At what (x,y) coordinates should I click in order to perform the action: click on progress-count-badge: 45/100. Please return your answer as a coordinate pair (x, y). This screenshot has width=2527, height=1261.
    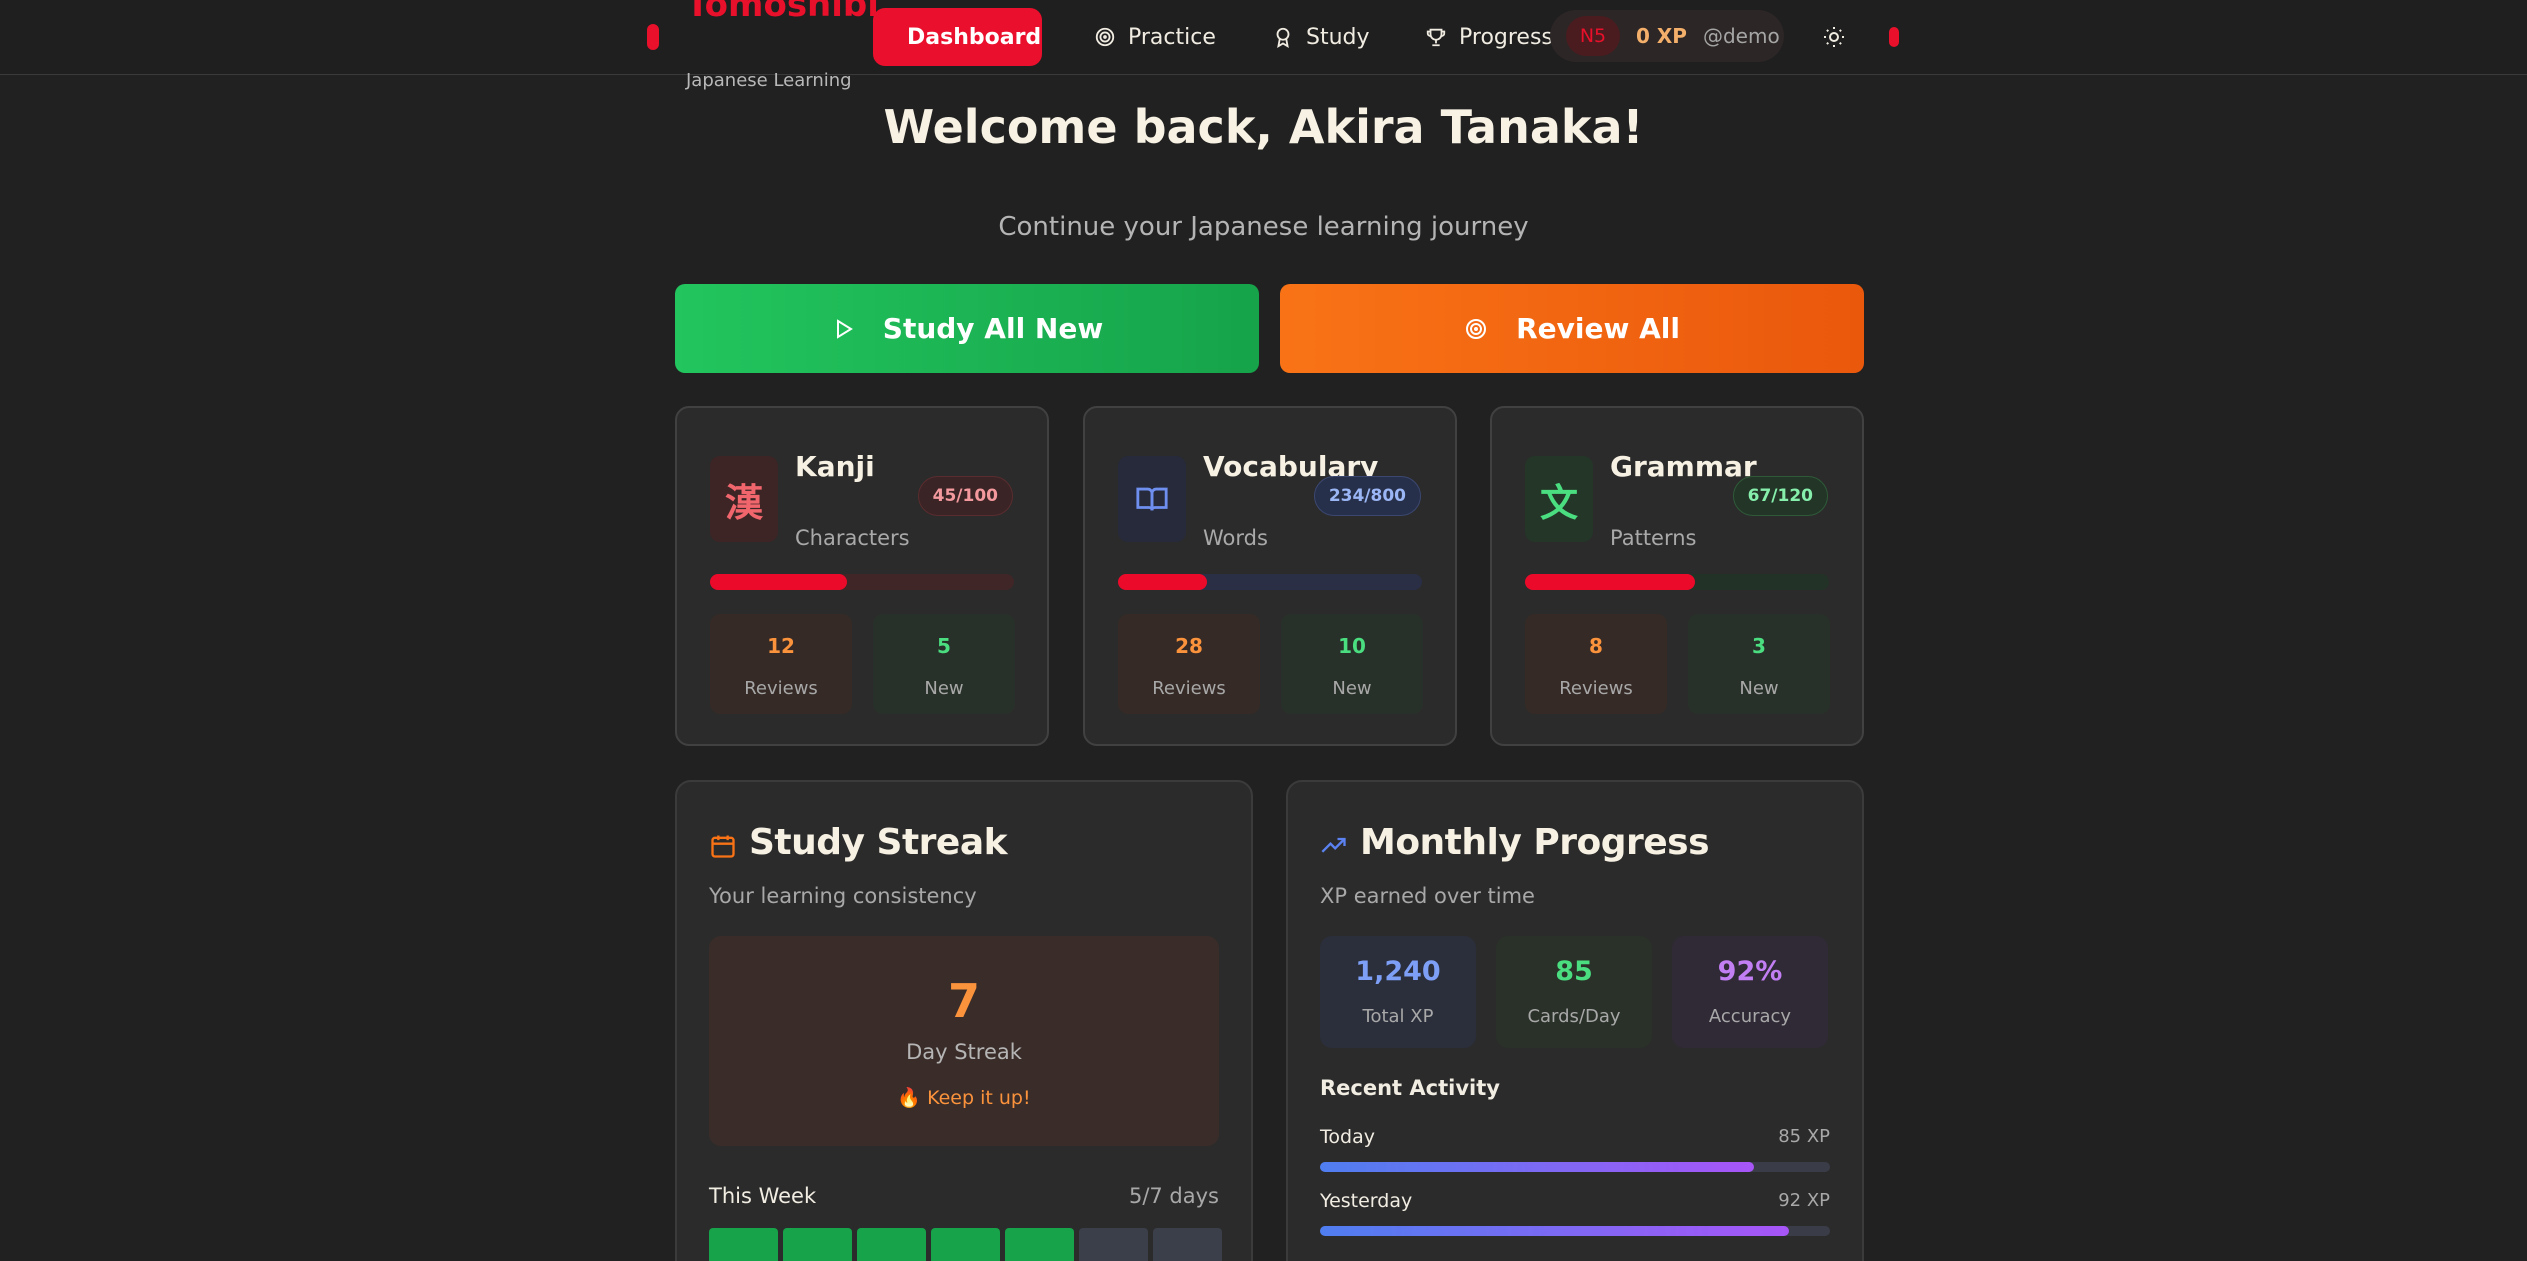
    Looking at the image, I should click on (965, 496).